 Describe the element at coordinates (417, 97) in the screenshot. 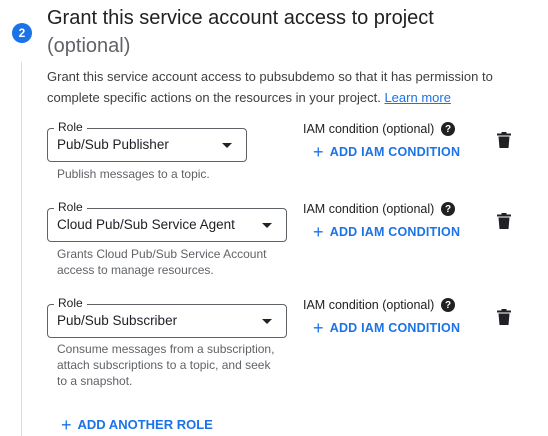

I see `learn-more-link: Learn more` at that location.